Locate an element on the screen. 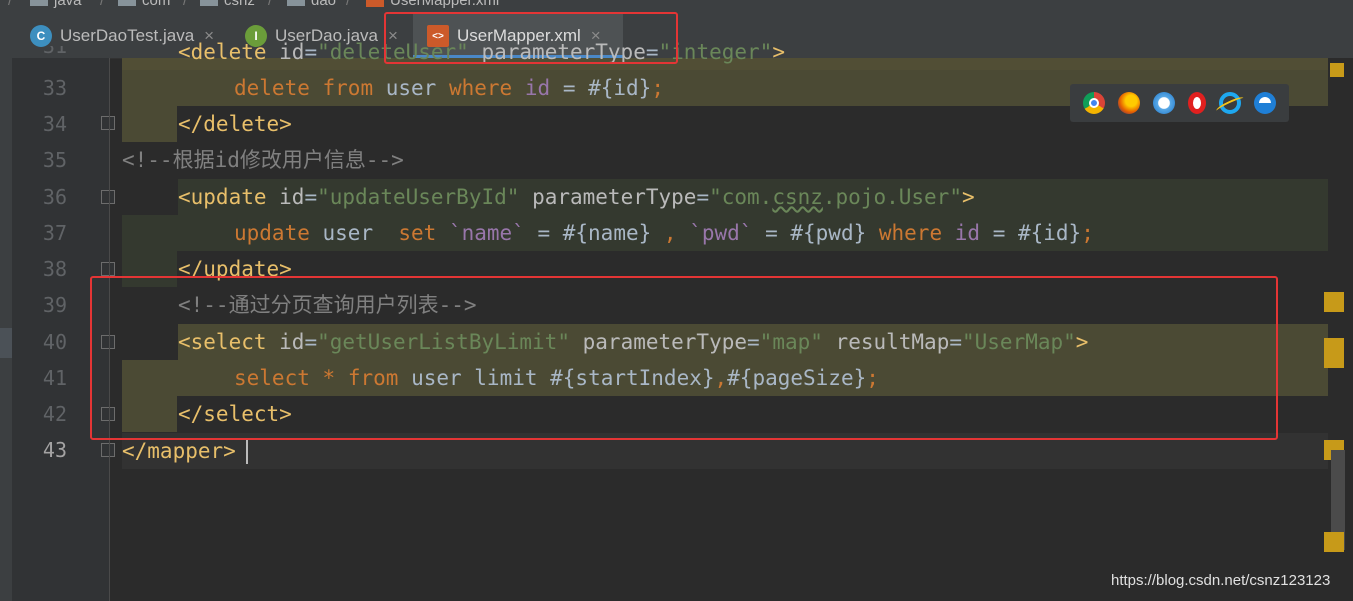  breadcrumb-item-java: java is located at coordinates (56, 4).